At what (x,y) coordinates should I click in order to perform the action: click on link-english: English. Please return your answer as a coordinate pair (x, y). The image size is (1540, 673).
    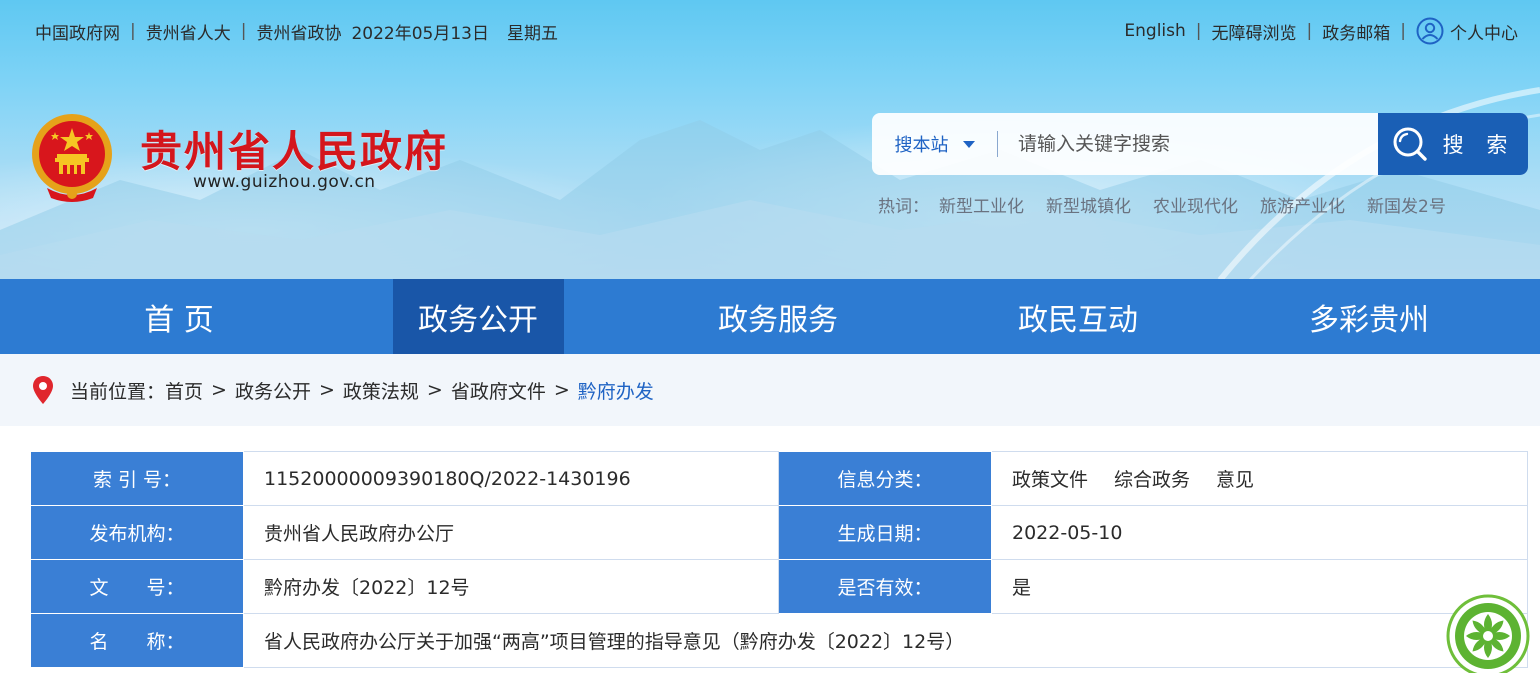
    Looking at the image, I should click on (1154, 31).